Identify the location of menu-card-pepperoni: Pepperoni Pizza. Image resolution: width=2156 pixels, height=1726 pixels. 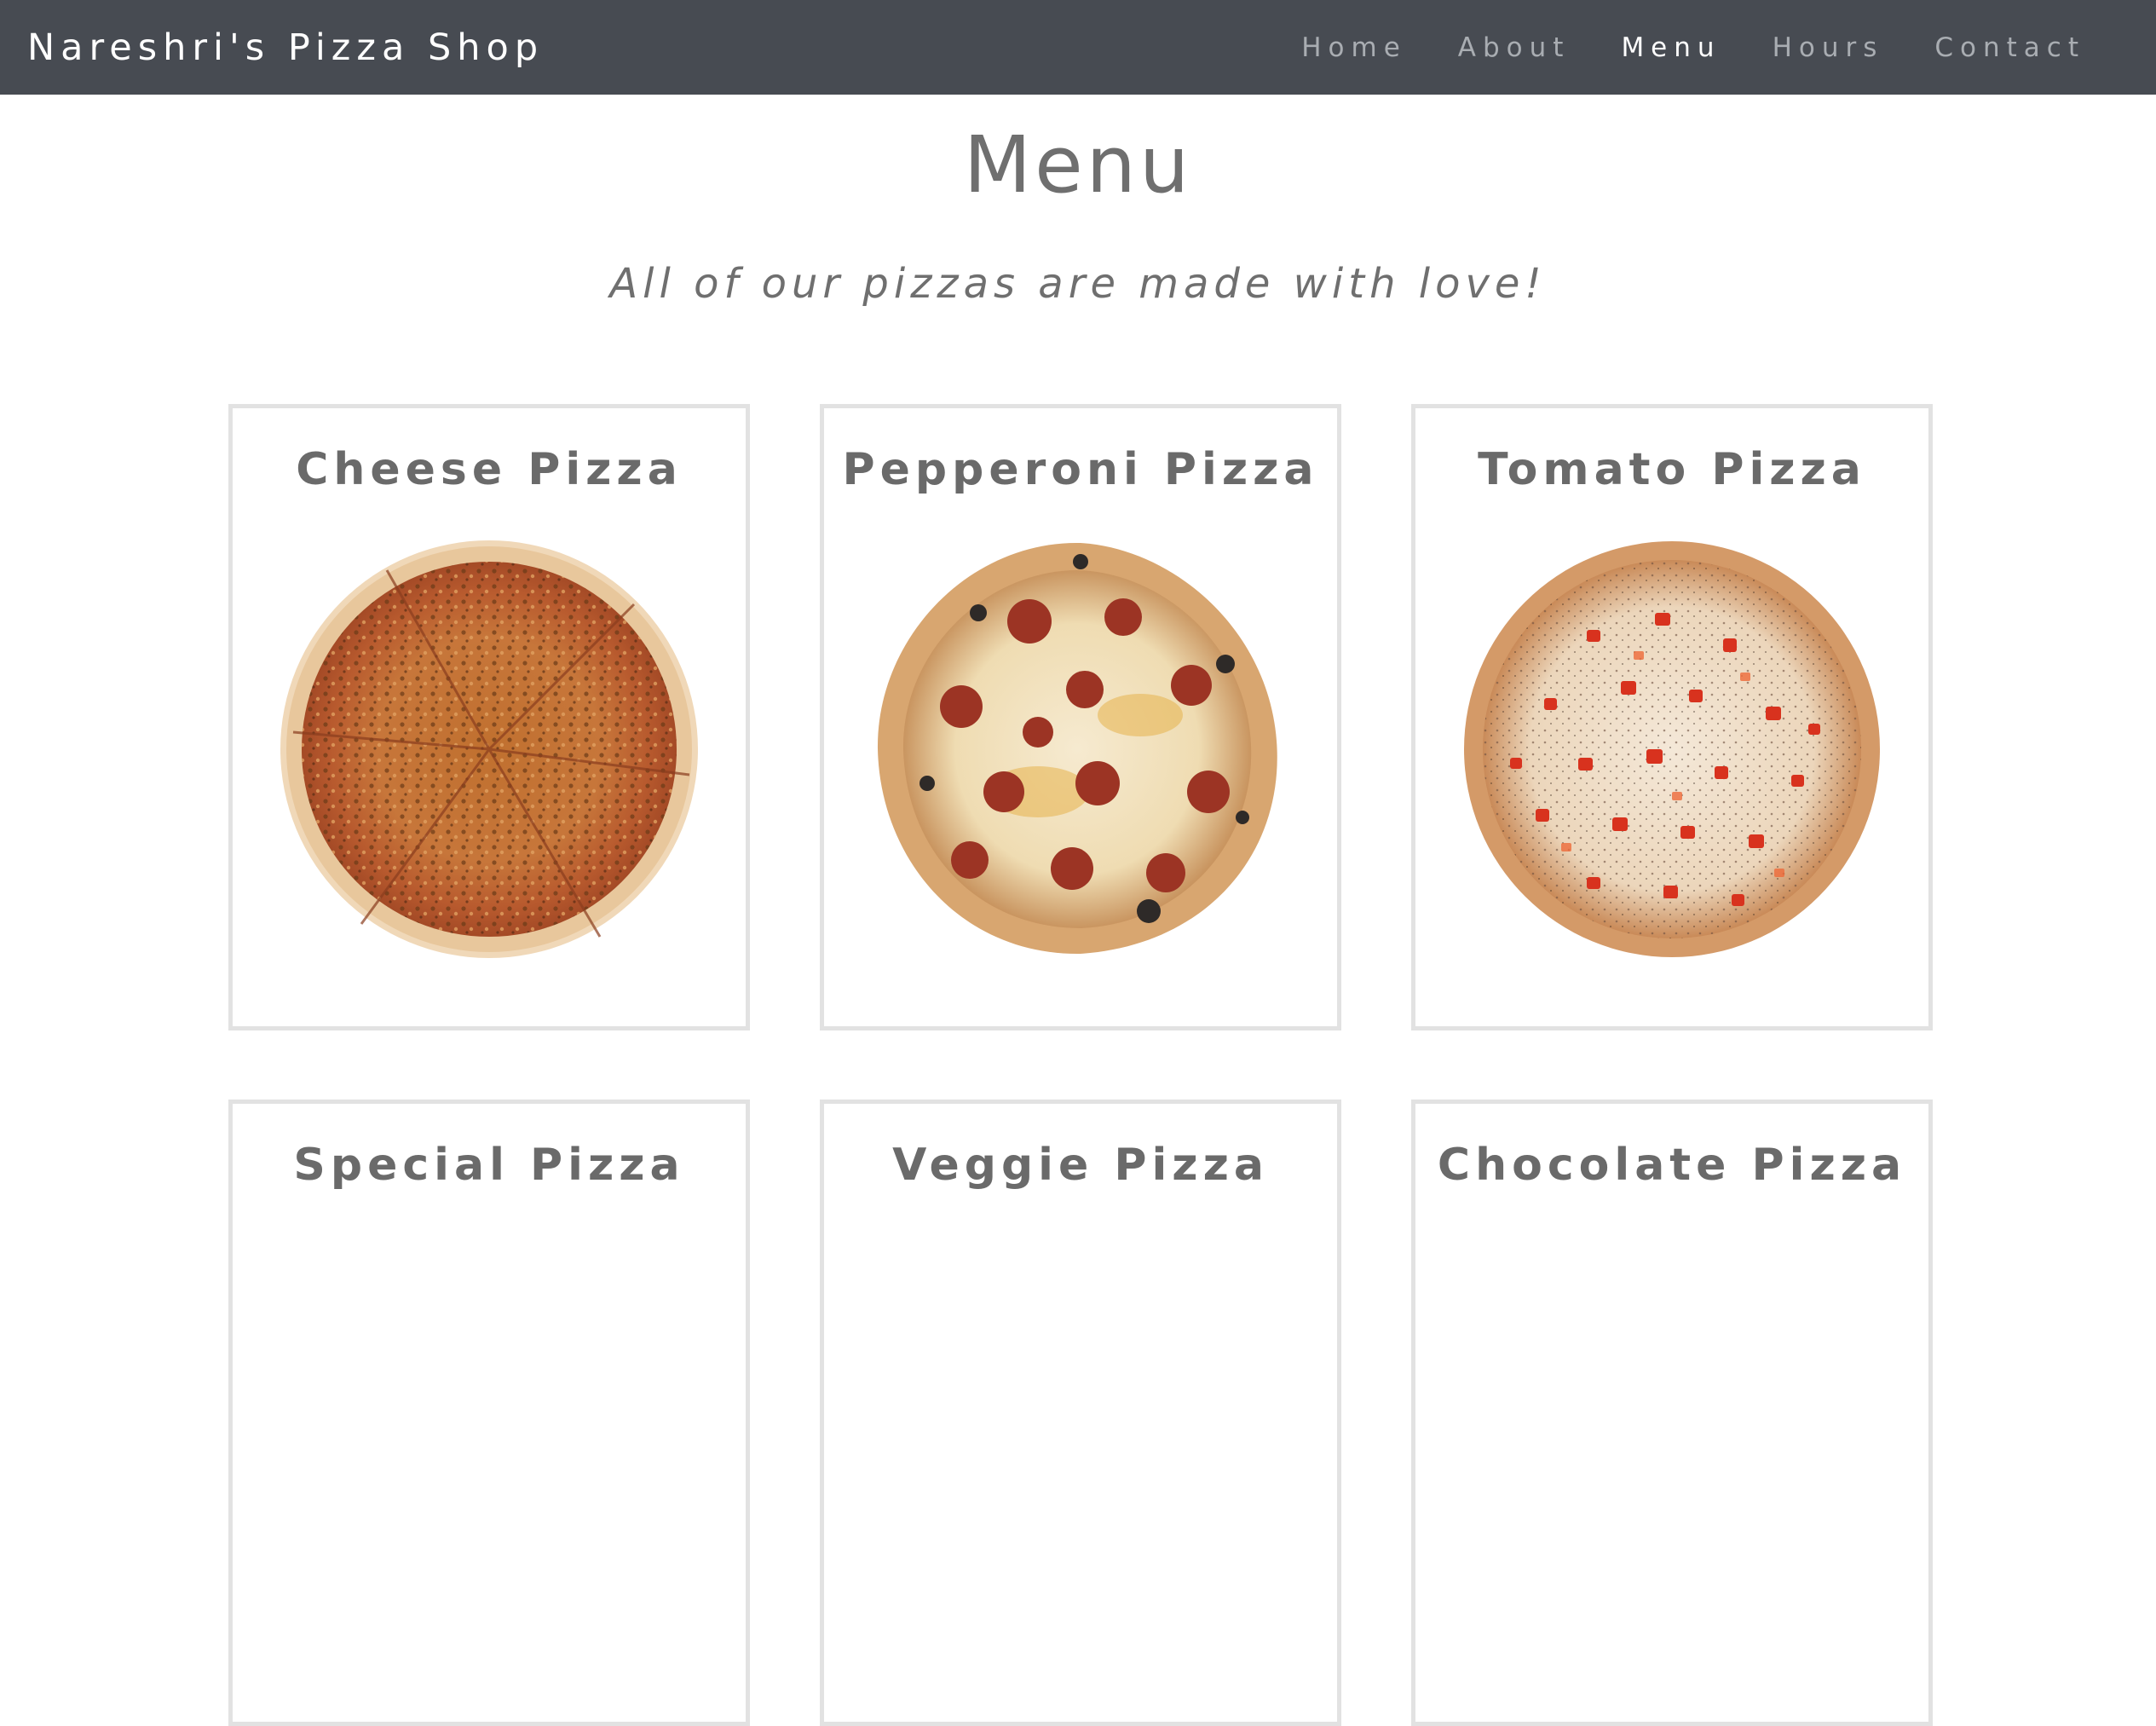
(1081, 717).